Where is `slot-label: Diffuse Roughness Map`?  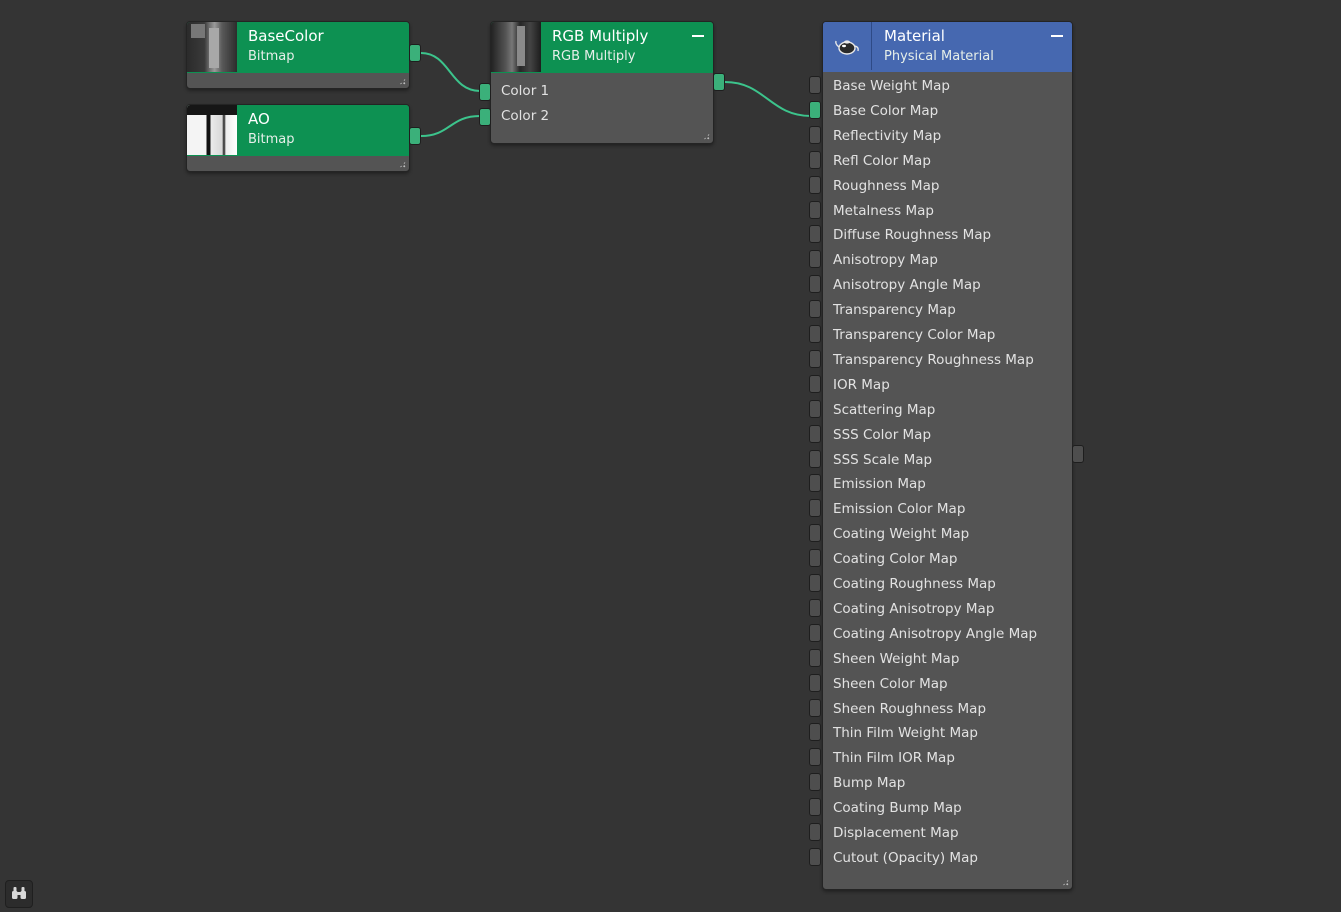
slot-label: Diffuse Roughness Map is located at coordinates (912, 235).